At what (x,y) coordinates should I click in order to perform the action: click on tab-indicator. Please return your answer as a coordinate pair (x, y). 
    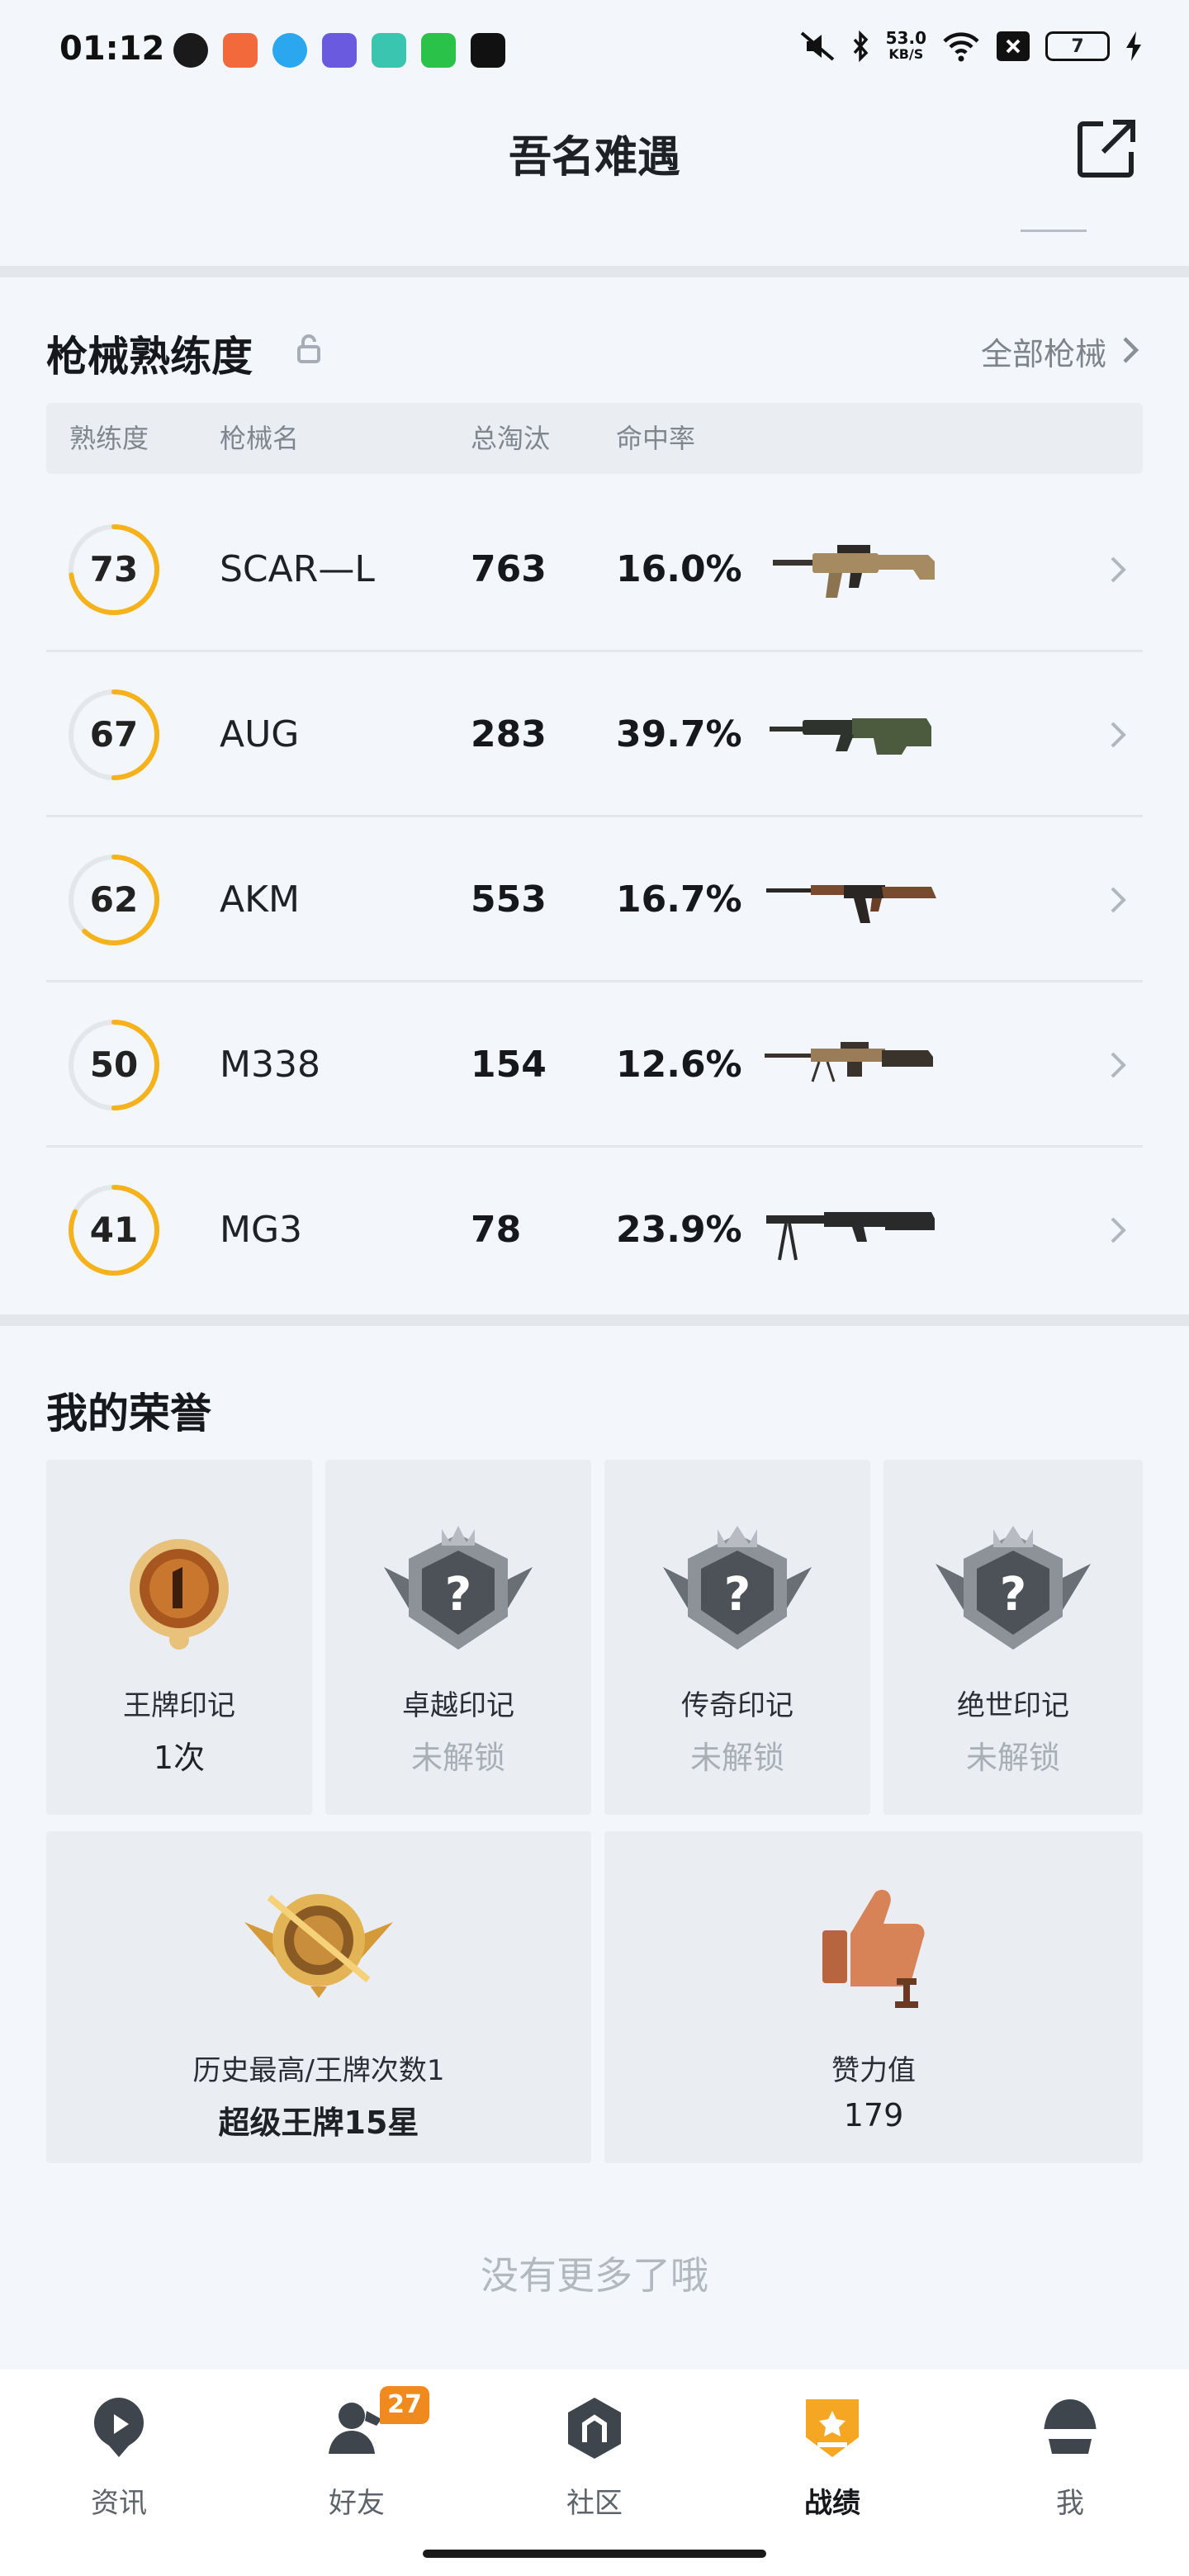
    Looking at the image, I should click on (1054, 231).